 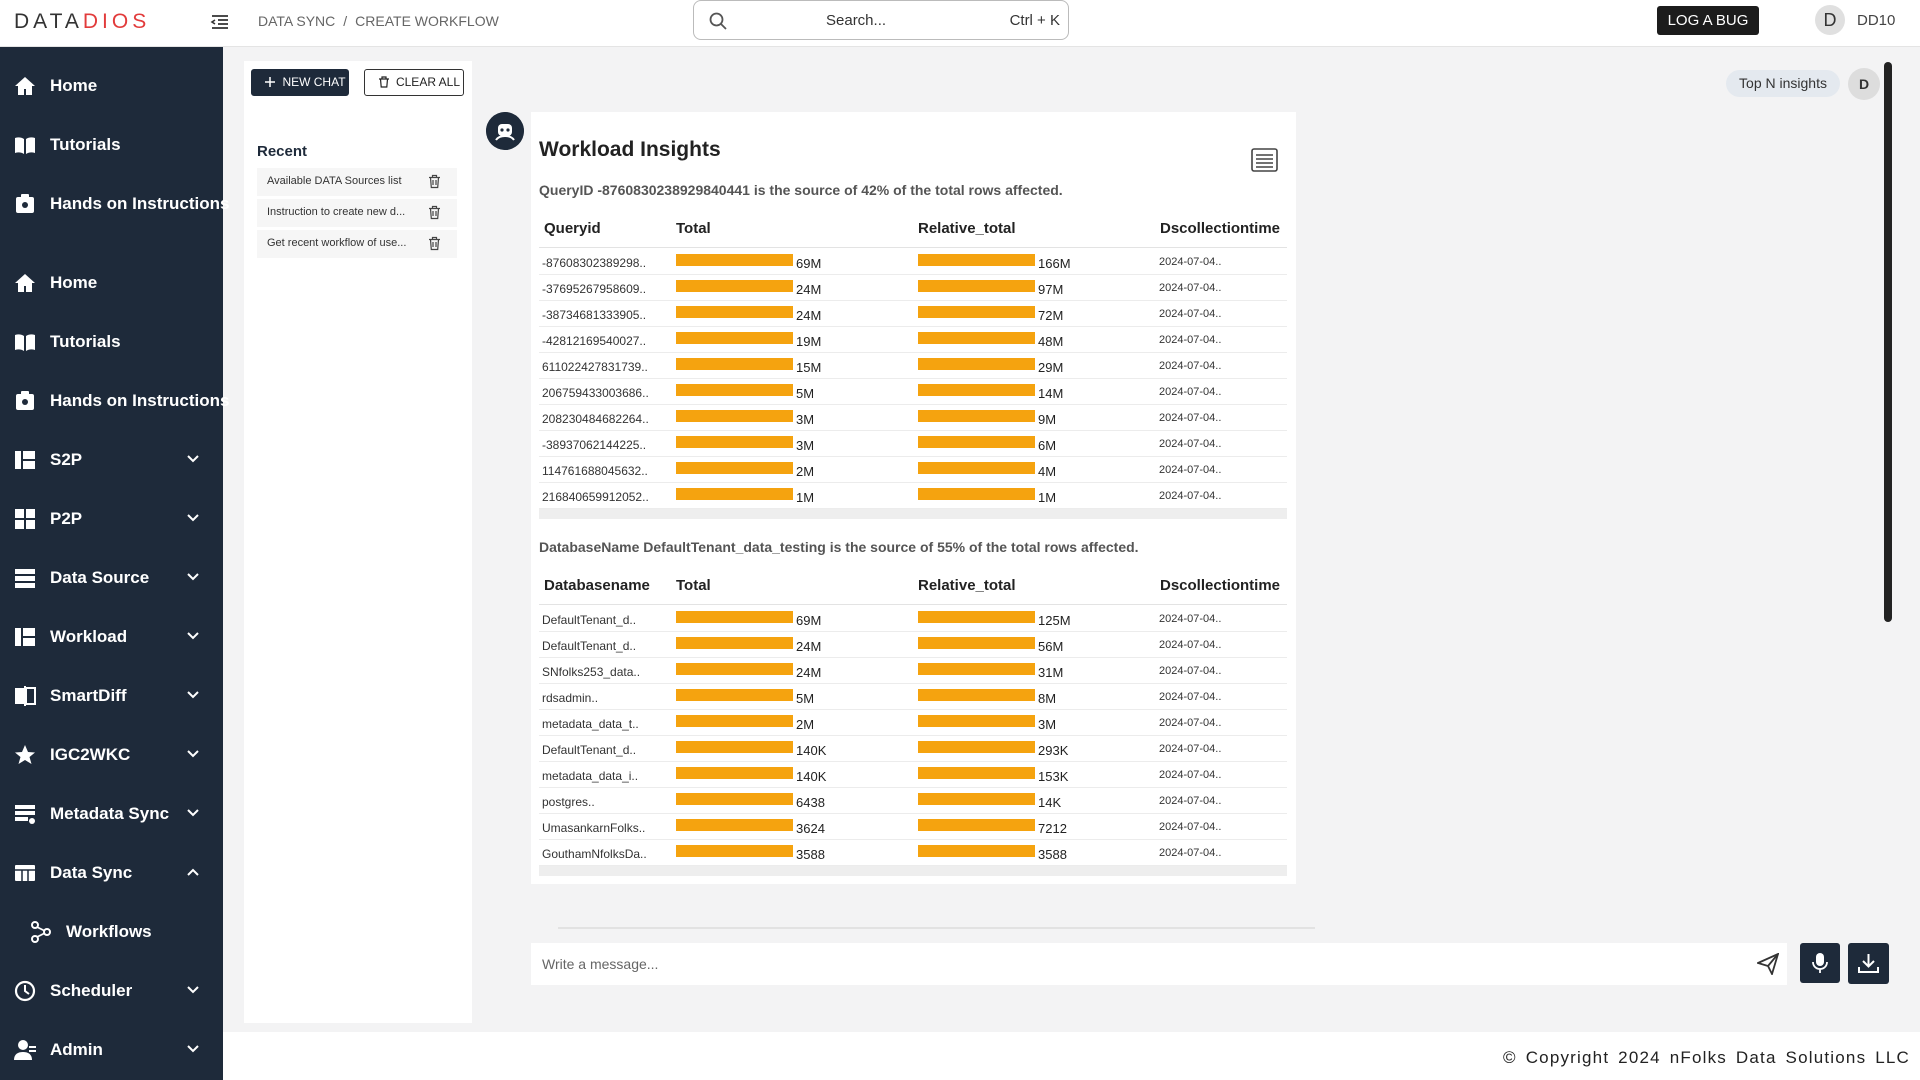 I want to click on clear-all-button: CLEAR ALL, so click(x=414, y=82).